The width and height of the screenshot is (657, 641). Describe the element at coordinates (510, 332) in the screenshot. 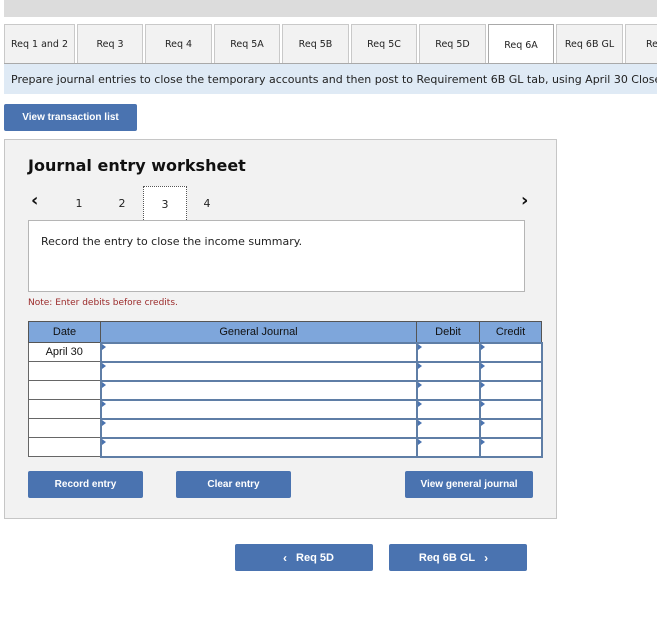

I see `header-credit: Credit` at that location.